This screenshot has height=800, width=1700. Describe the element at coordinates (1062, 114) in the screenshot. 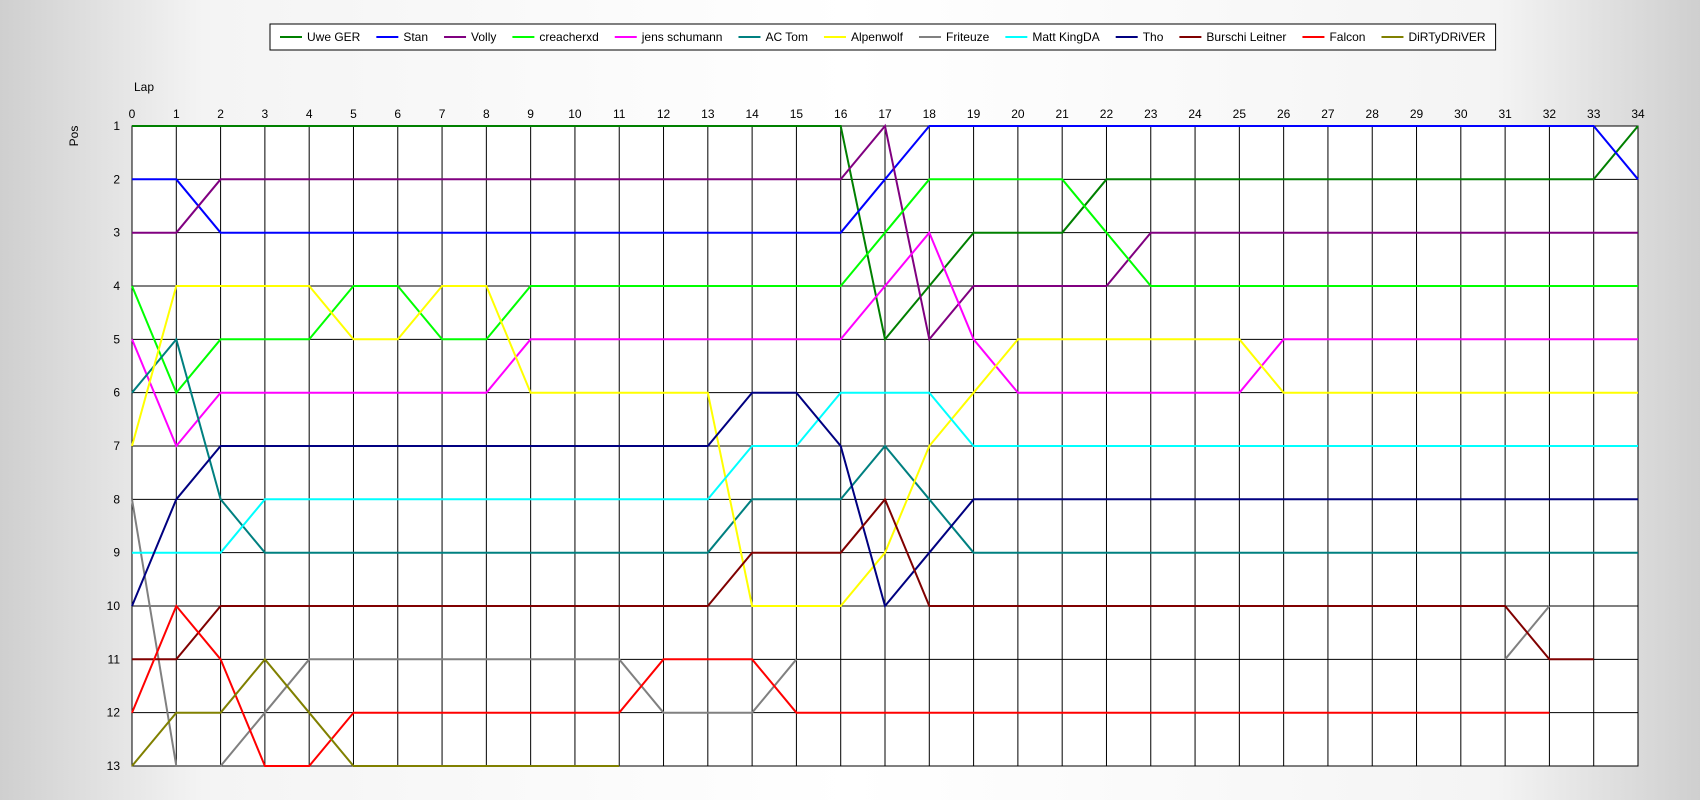

I see `x-tick-label: 21` at that location.